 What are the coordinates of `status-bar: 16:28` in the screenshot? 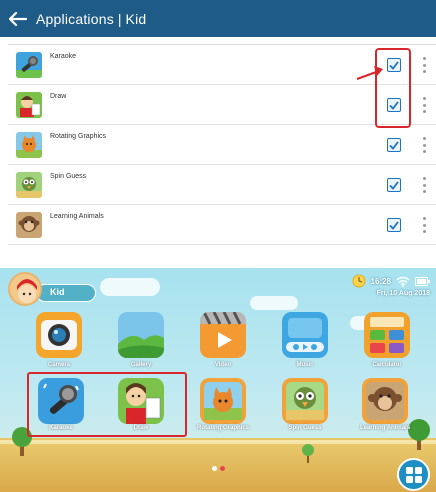 It's located at (391, 281).